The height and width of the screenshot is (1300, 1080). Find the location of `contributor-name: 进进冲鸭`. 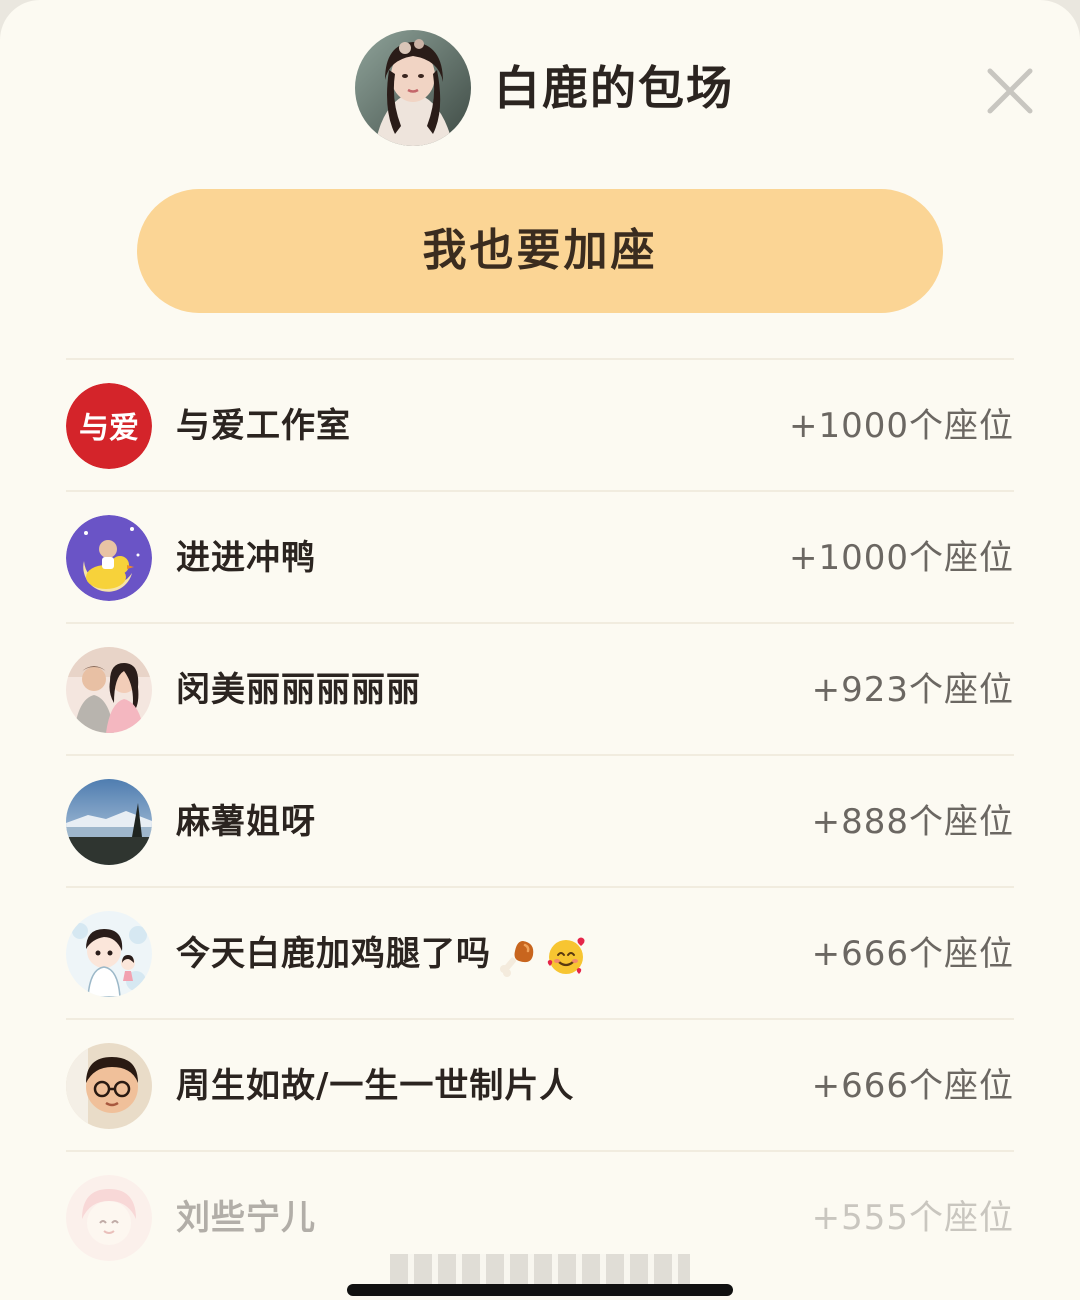

contributor-name: 进进冲鸭 is located at coordinates (246, 558).